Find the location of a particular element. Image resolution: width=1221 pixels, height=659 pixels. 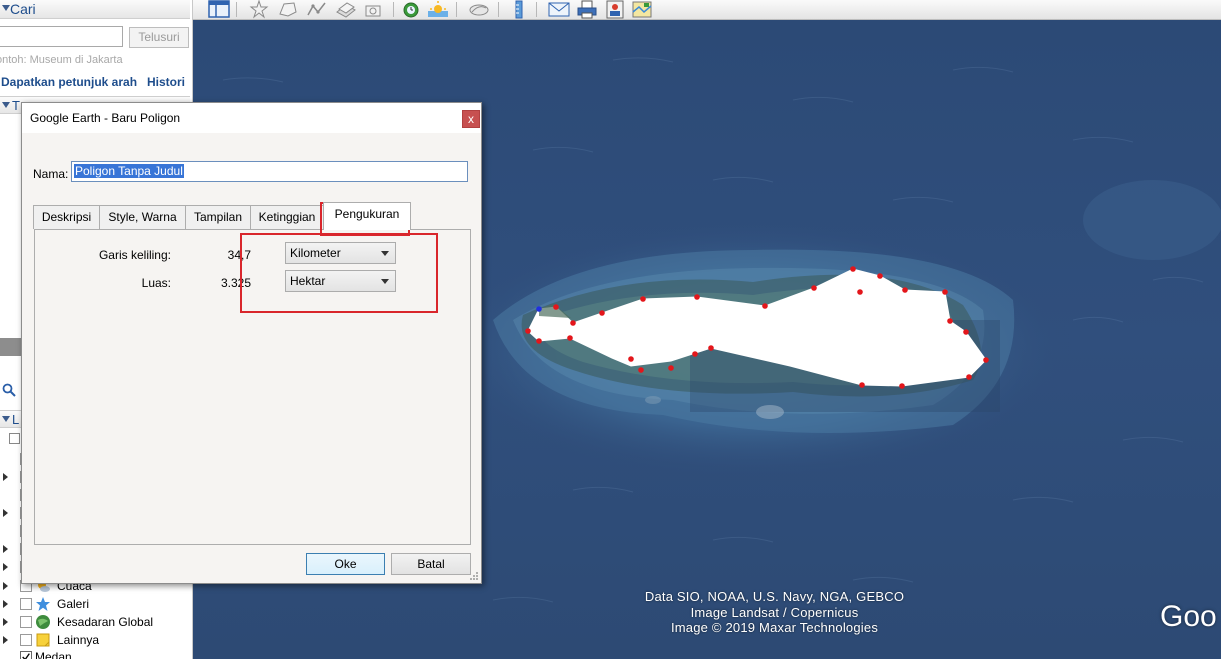

maps-icon is located at coordinates (642, 9).